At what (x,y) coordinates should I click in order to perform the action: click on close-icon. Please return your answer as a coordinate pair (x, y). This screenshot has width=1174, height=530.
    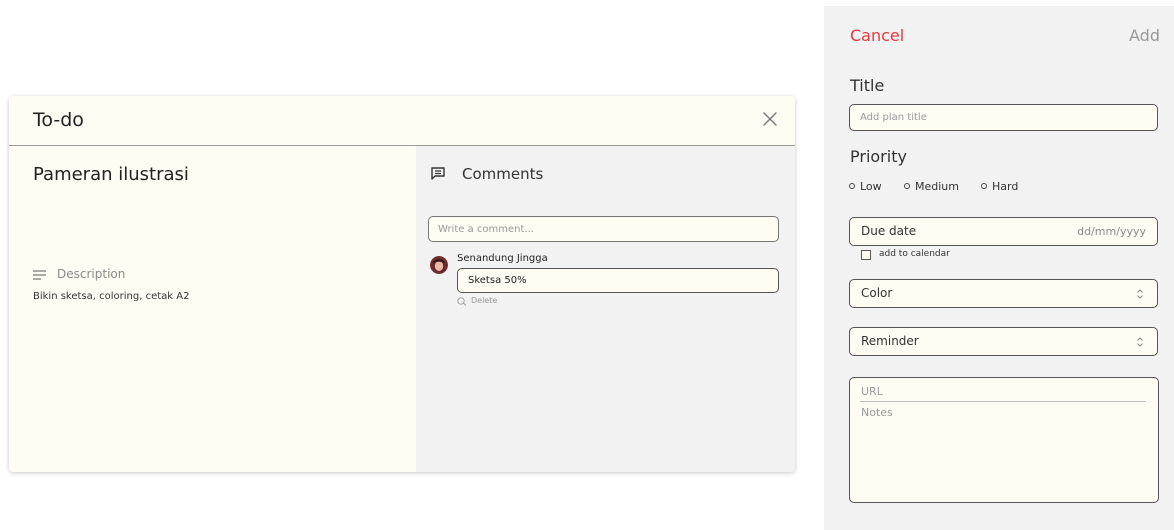
    Looking at the image, I should click on (770, 119).